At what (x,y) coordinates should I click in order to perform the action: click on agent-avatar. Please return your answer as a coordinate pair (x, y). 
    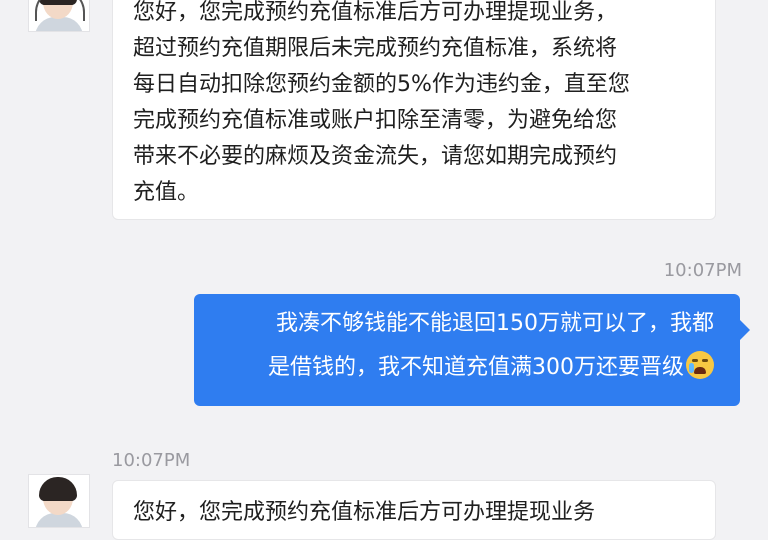
    Looking at the image, I should click on (59, 16).